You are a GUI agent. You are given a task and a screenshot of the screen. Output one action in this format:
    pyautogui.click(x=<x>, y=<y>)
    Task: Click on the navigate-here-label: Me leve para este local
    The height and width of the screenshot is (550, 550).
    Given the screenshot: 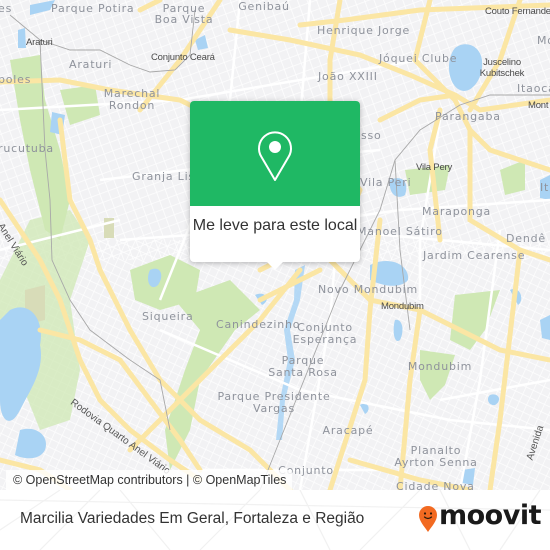 What is the action you would take?
    pyautogui.click(x=275, y=221)
    